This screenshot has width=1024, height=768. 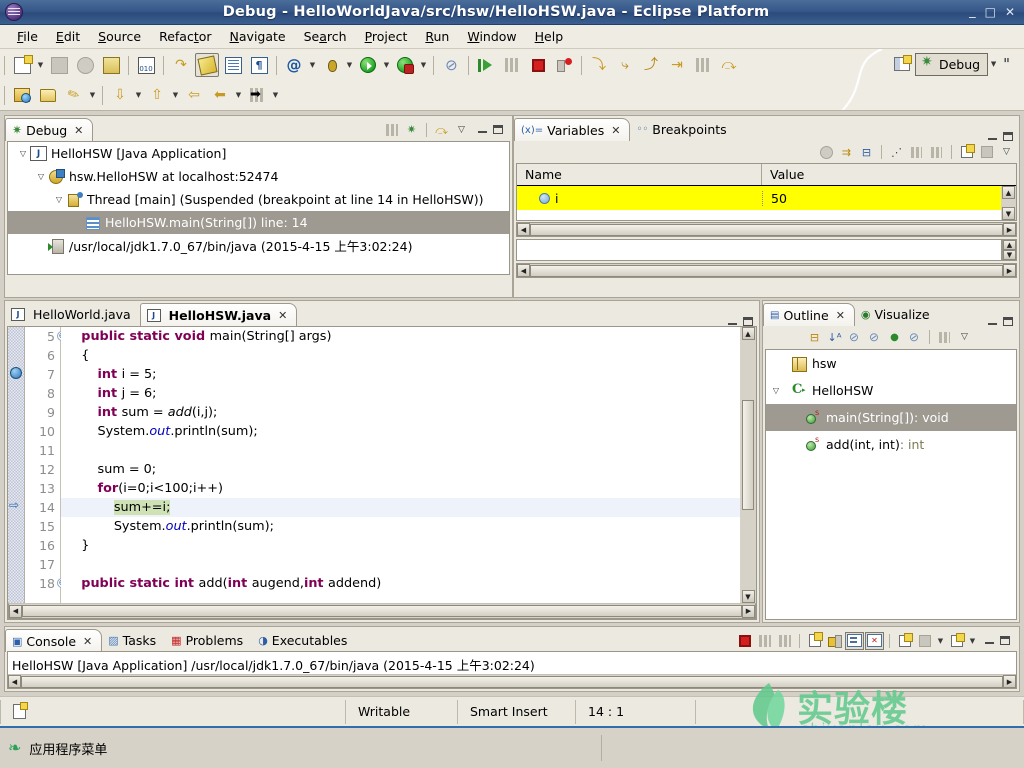 I want to click on pin-console-icon, so click(x=854, y=640).